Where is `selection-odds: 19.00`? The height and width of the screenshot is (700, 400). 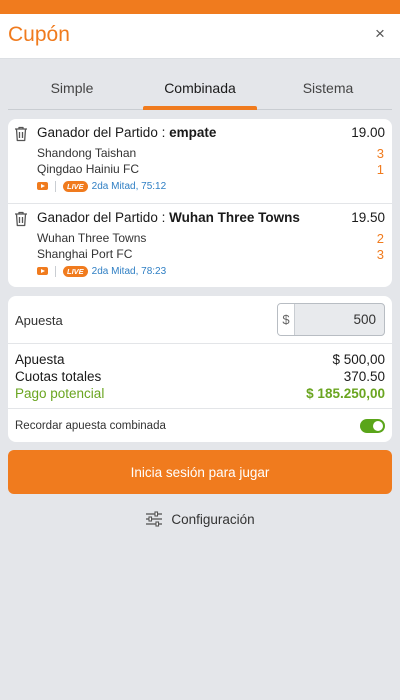 selection-odds: 19.00 is located at coordinates (368, 132).